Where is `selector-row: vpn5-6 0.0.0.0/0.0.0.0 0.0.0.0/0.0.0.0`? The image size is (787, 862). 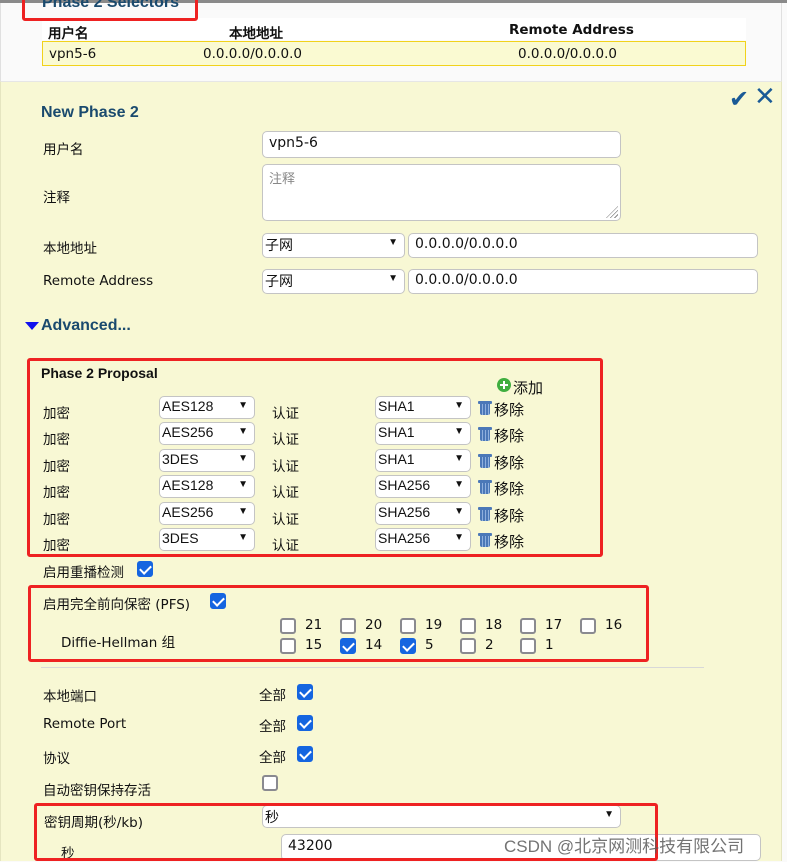 selector-row: vpn5-6 0.0.0.0/0.0.0.0 0.0.0.0/0.0.0.0 is located at coordinates (394, 53).